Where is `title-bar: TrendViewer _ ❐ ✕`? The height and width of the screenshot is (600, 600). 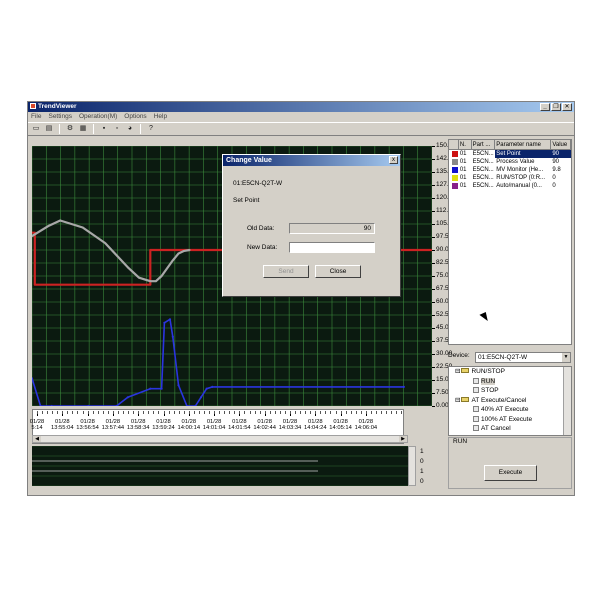 title-bar: TrendViewer _ ❐ ✕ is located at coordinates (301, 107).